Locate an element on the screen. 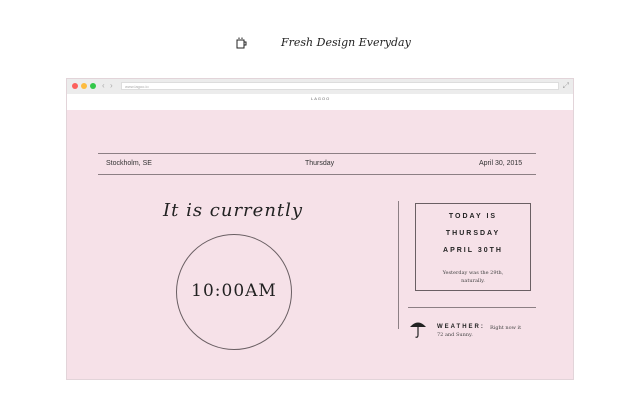 This screenshot has height=400, width=640. yesterday-note: Yesterday was the 29th, naturally. is located at coordinates (473, 277).